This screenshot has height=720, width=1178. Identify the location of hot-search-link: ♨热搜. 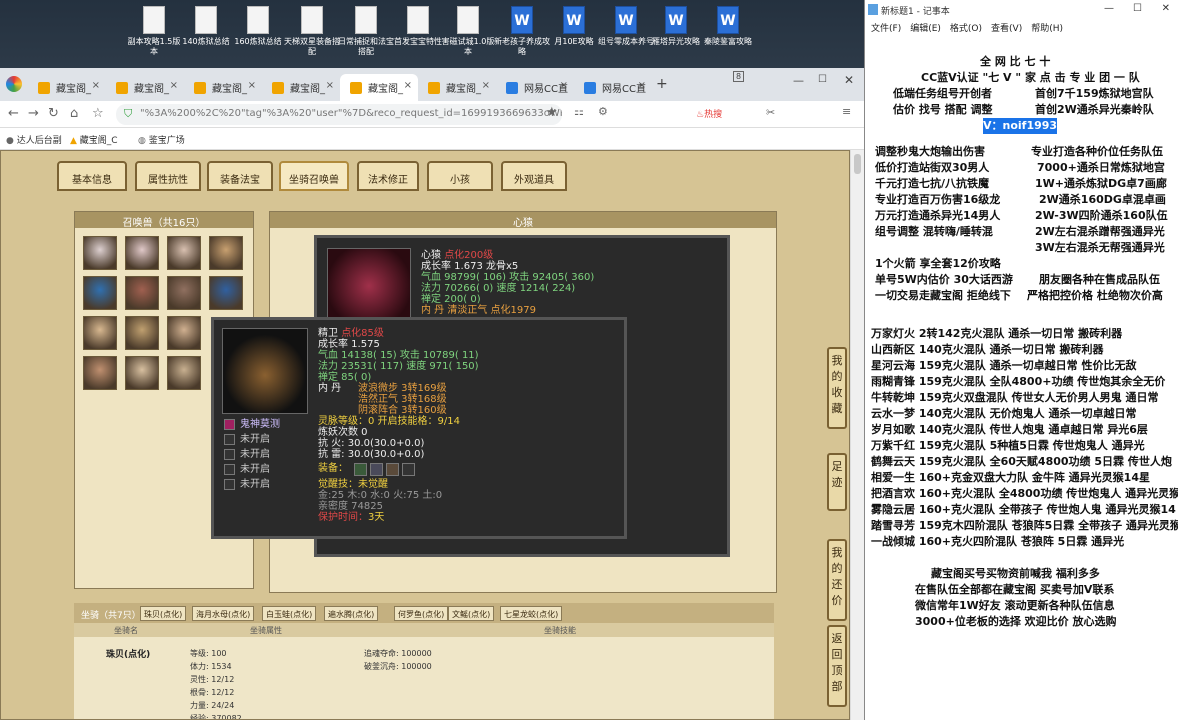
(709, 113).